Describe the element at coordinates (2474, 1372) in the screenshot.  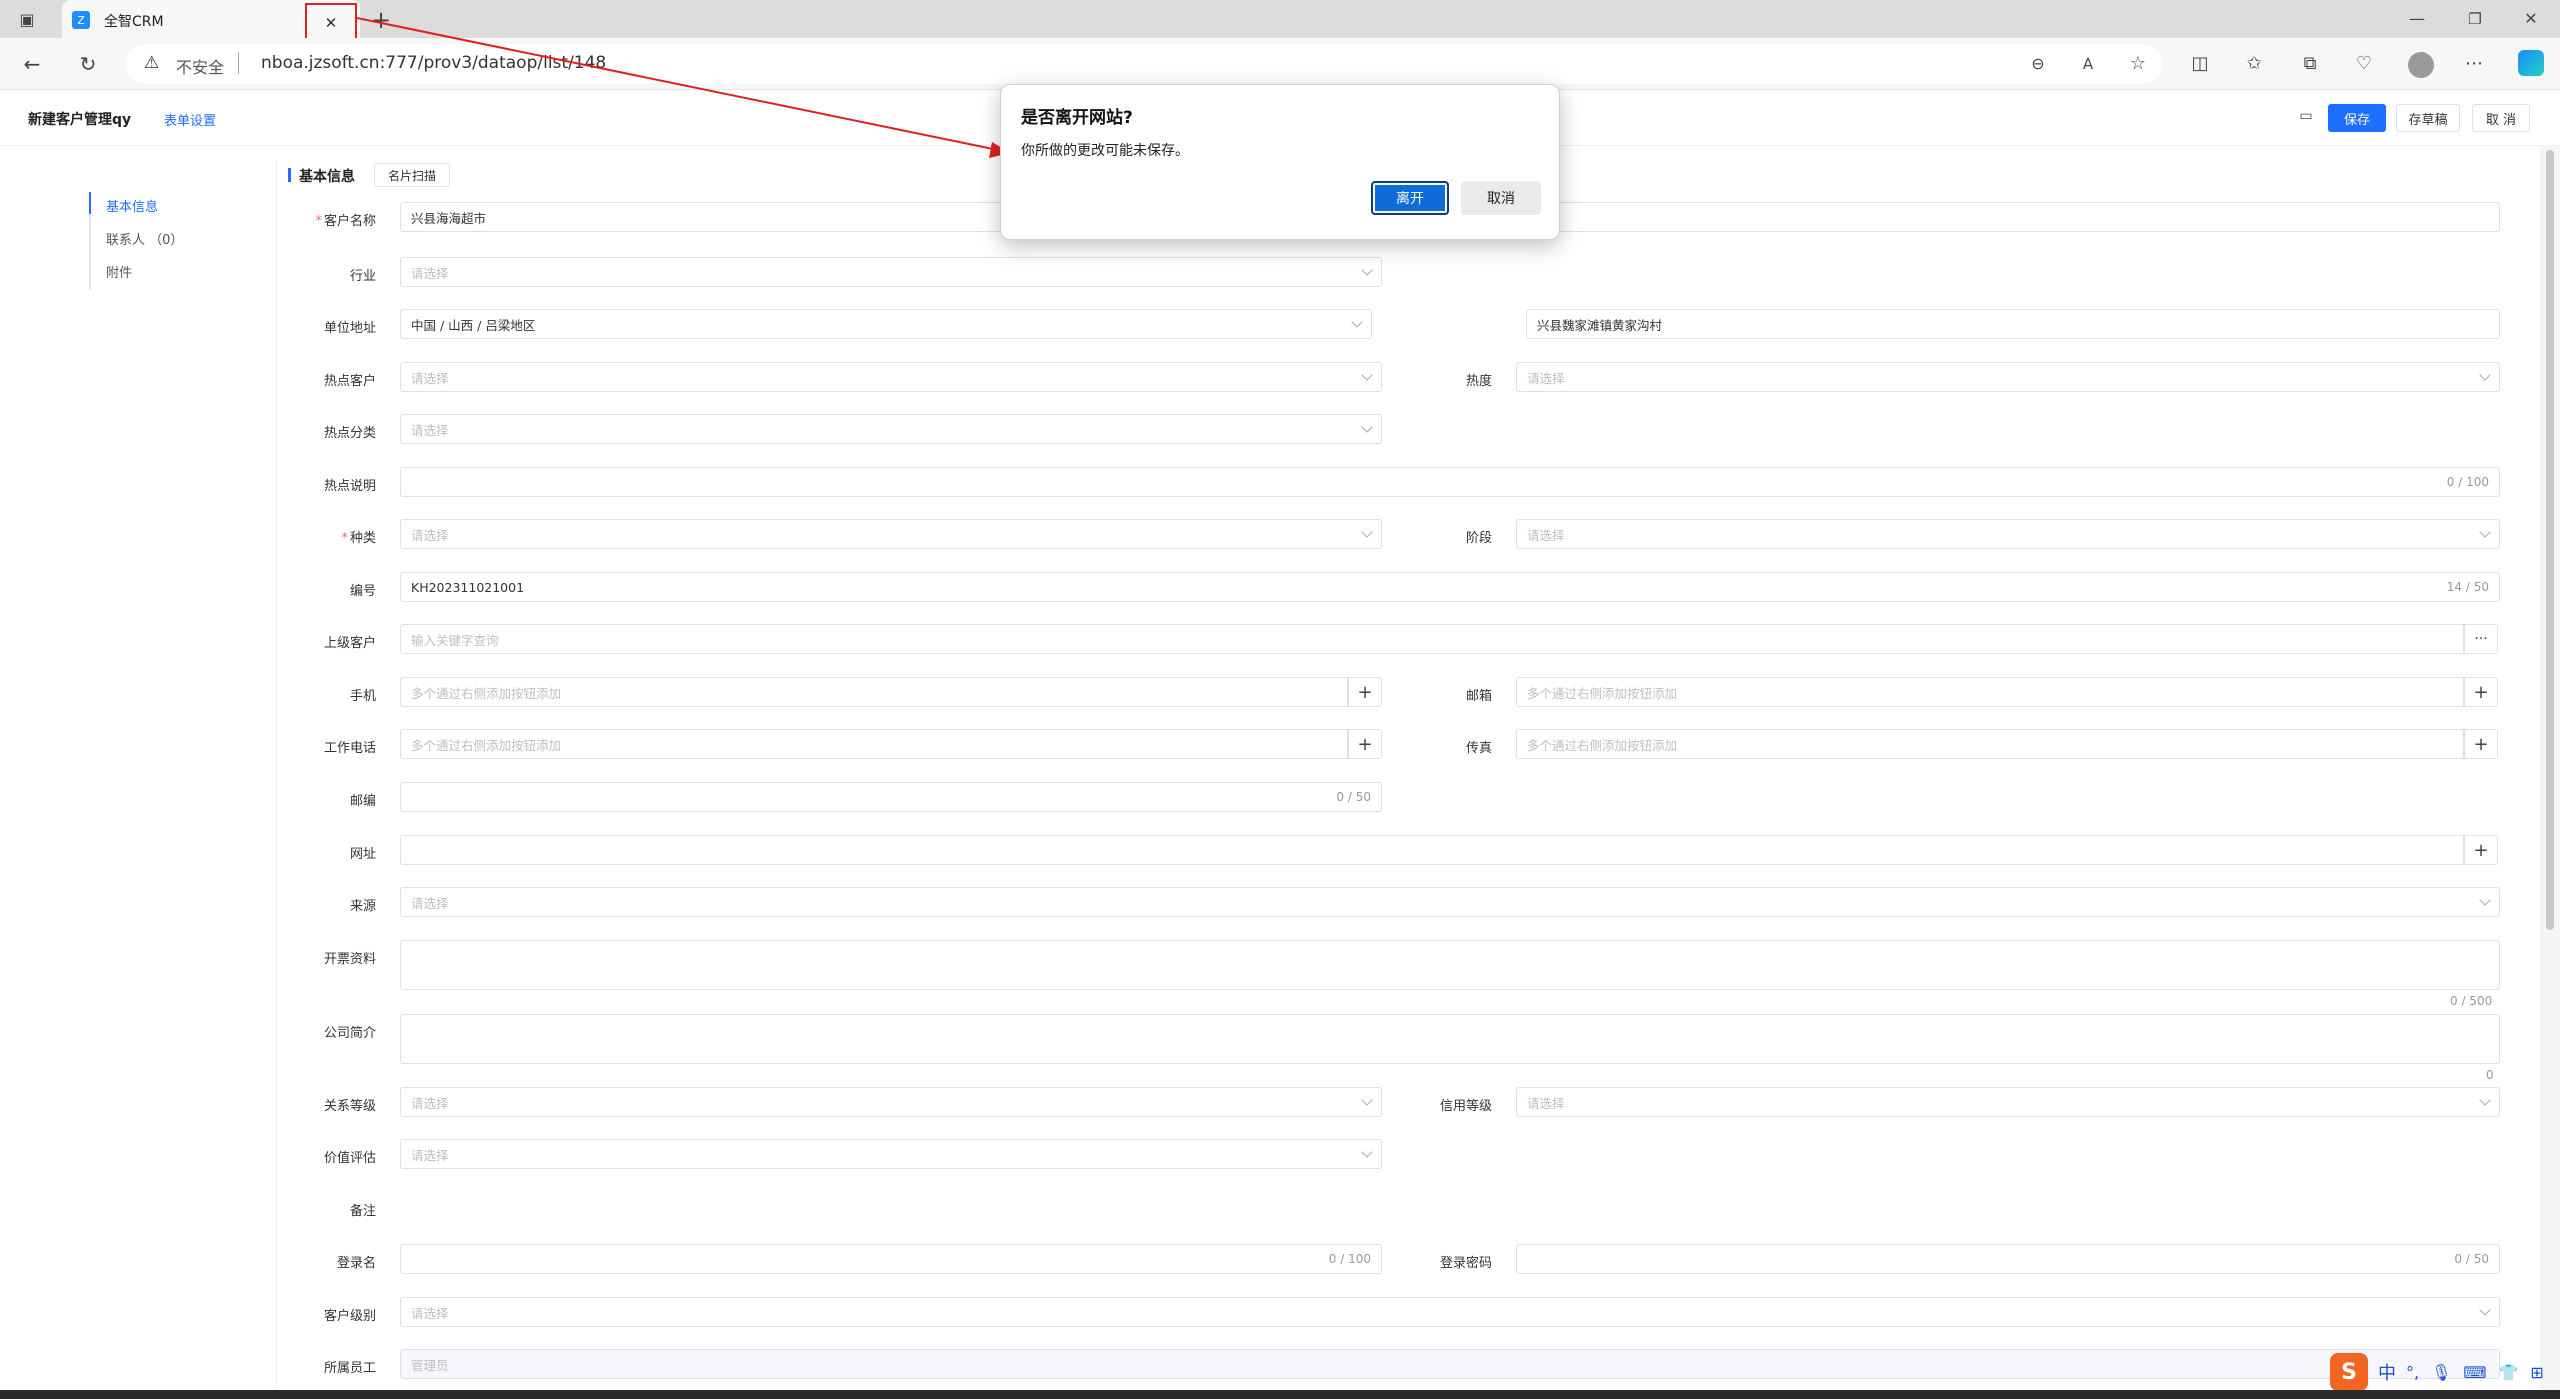
I see `keyboard-icon: ⌨` at that location.